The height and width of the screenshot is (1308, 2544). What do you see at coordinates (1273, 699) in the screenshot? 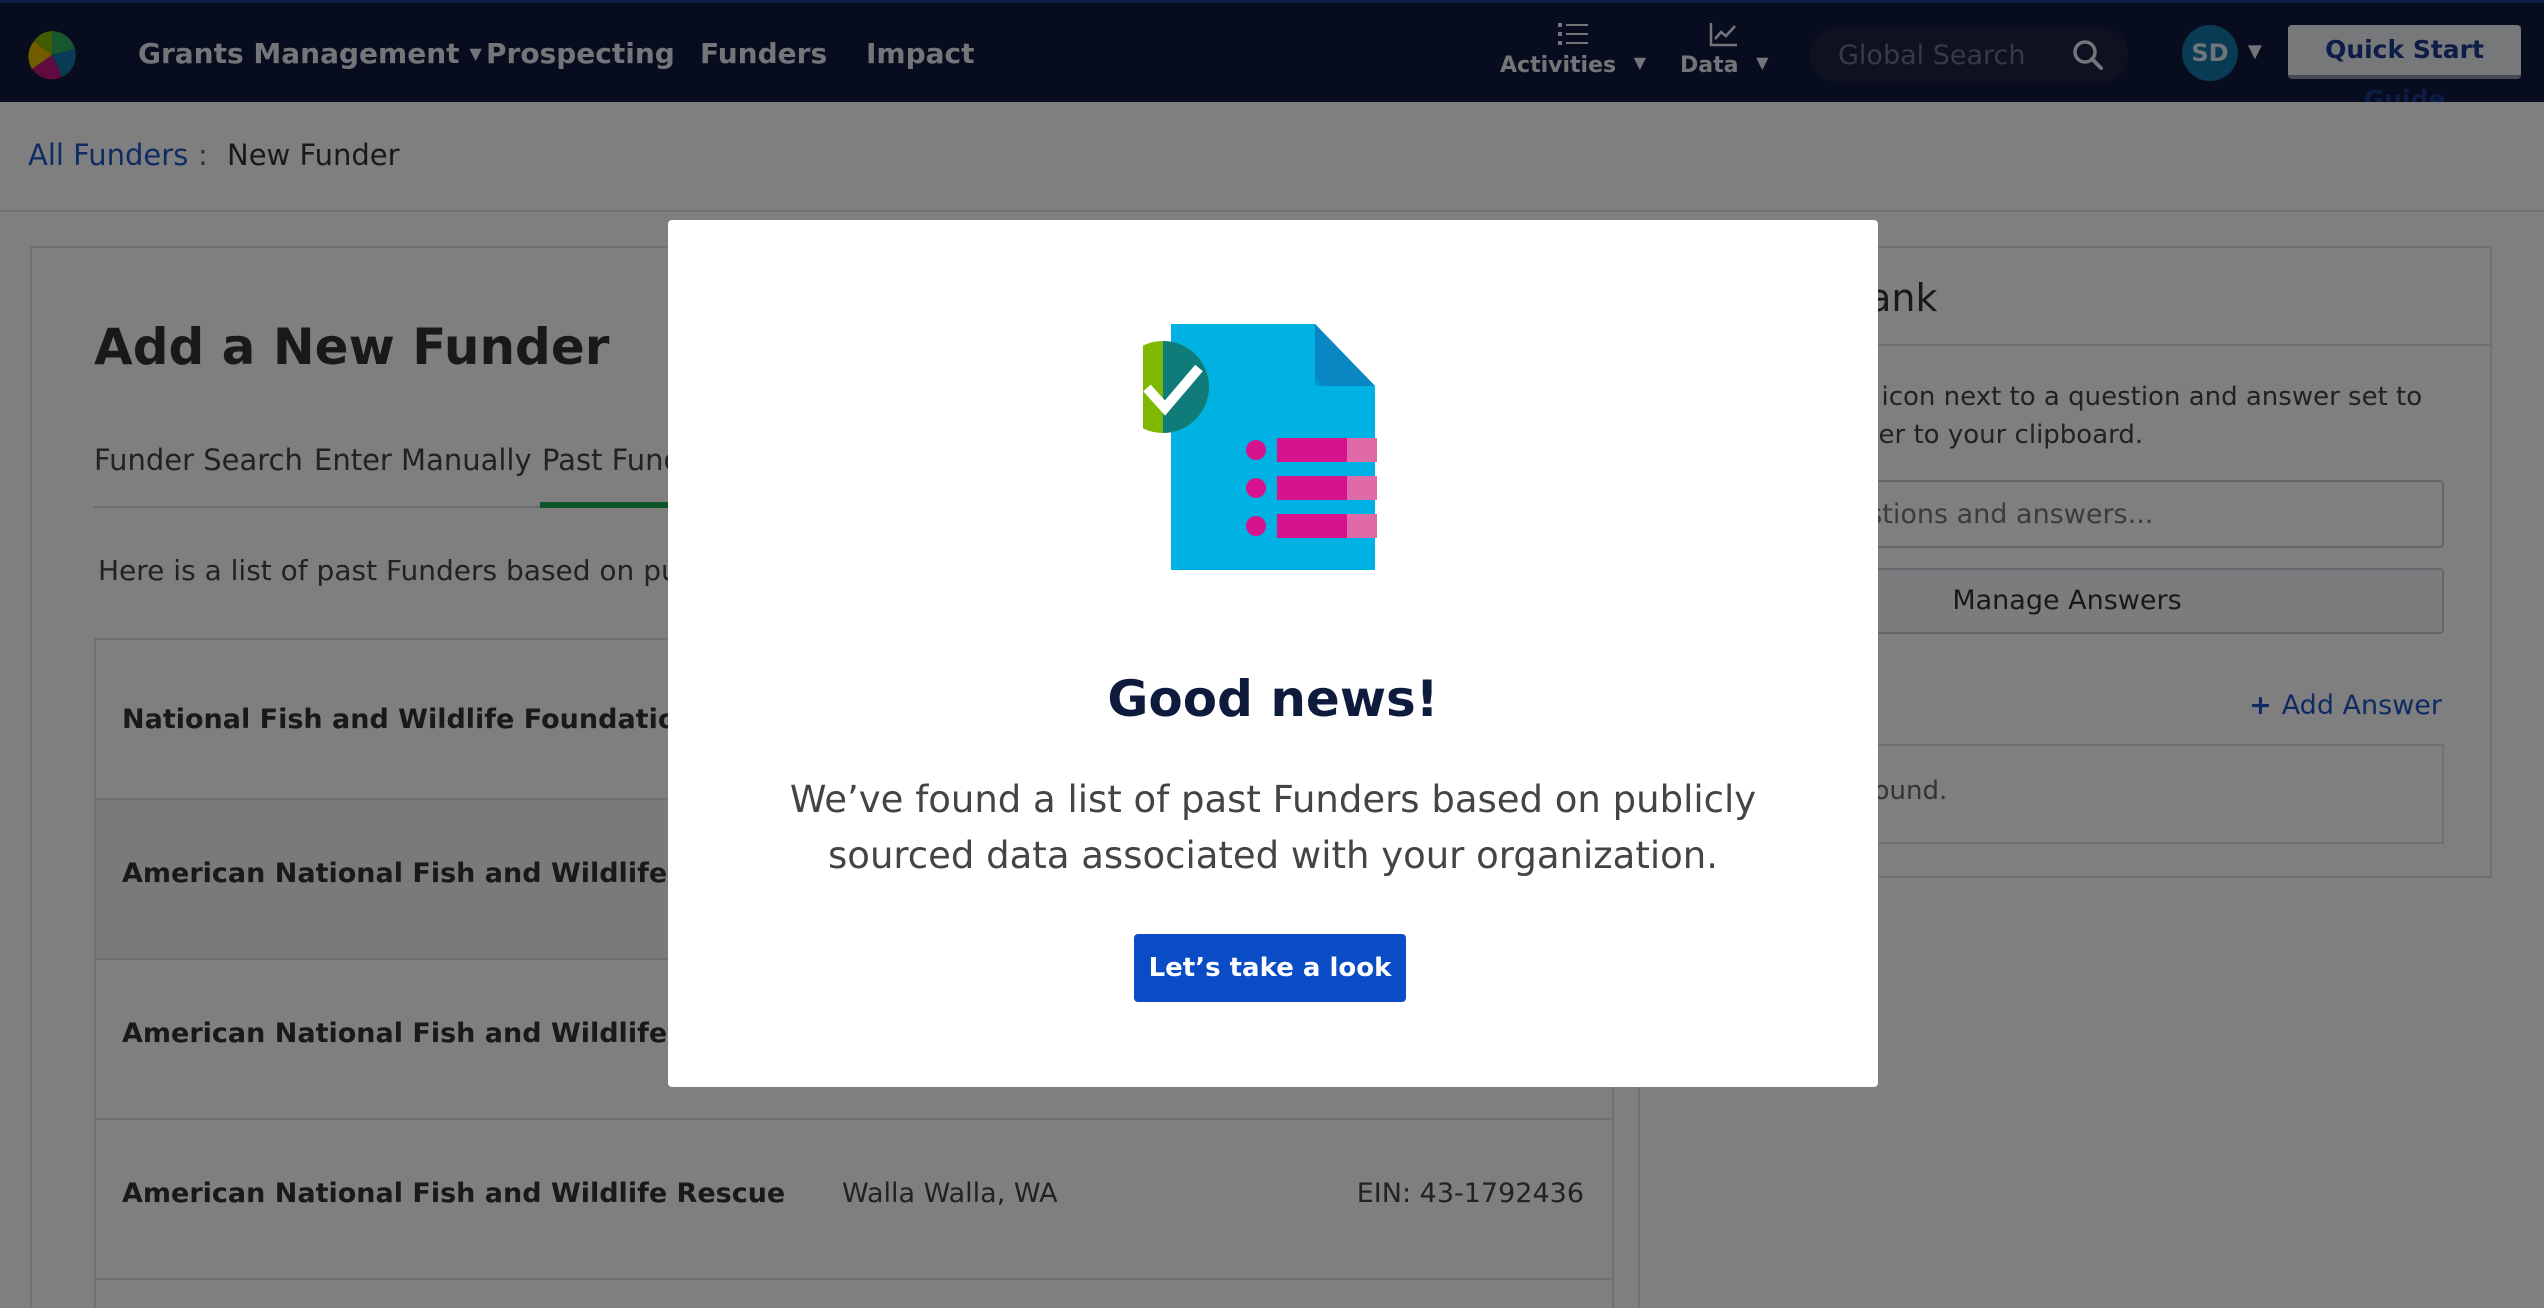
I see `modal-title: Good news!` at bounding box center [1273, 699].